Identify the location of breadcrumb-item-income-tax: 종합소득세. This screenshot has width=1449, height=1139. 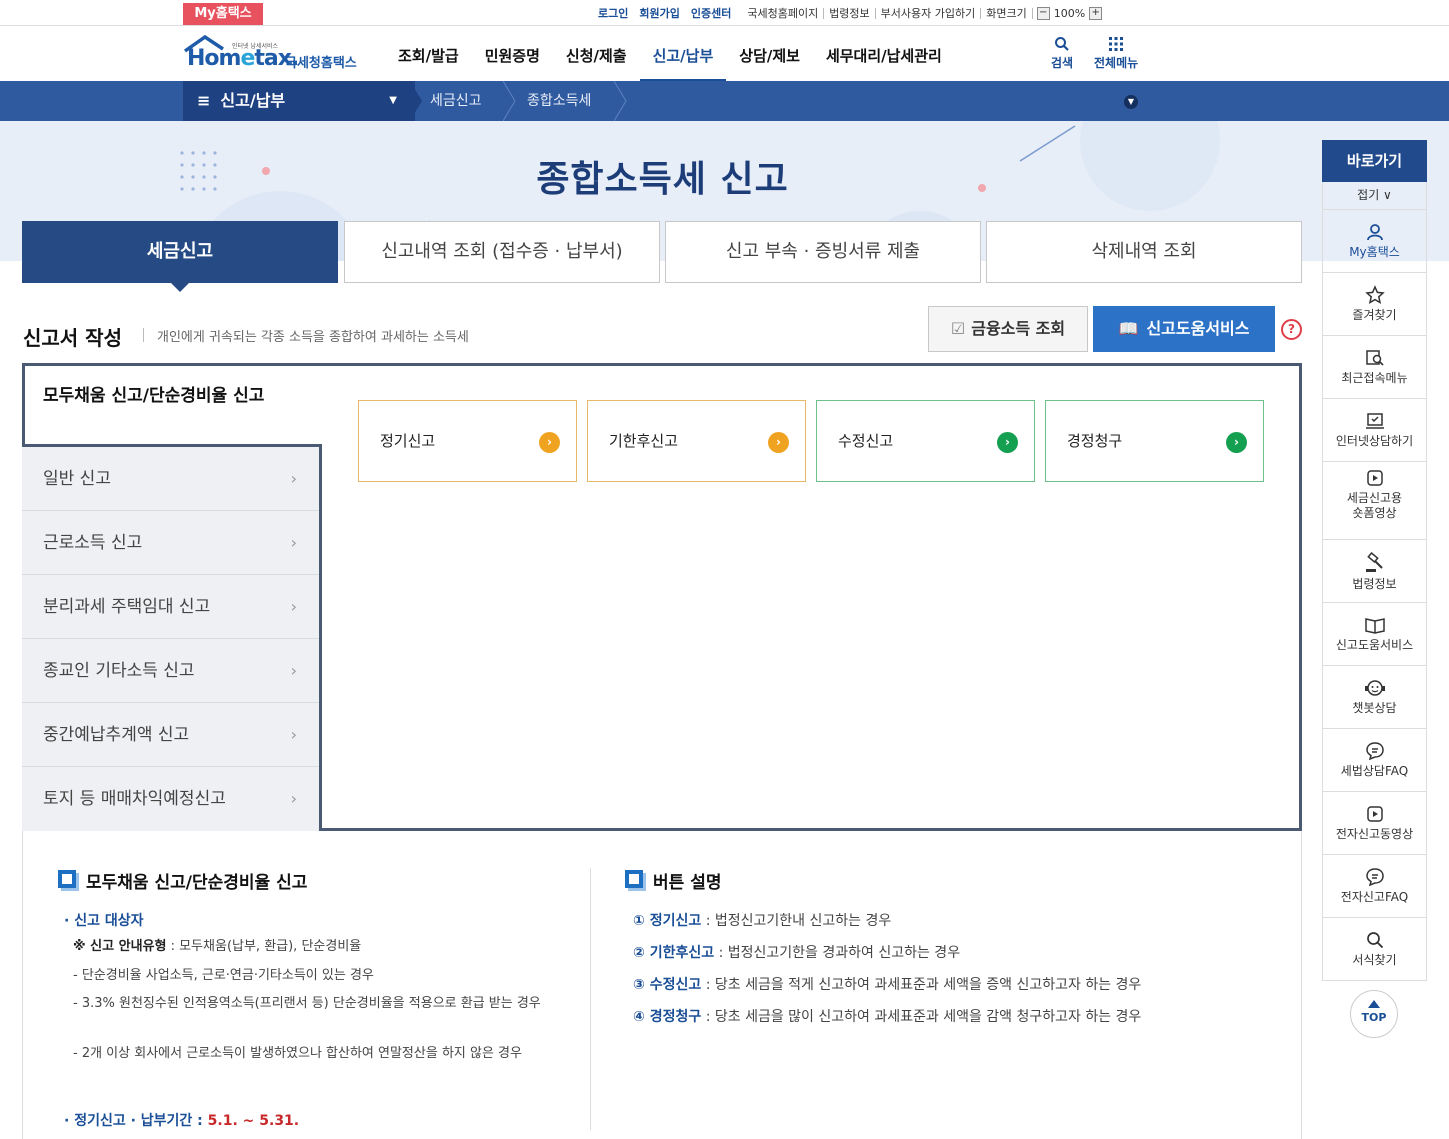
(559, 101).